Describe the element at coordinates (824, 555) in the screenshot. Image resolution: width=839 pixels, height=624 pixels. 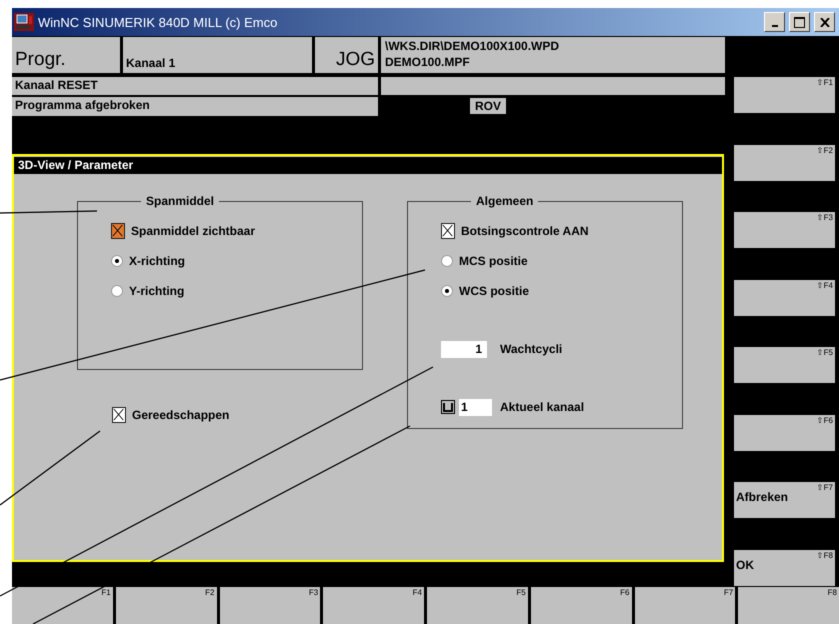
I see `key-label: ⇧F8` at that location.